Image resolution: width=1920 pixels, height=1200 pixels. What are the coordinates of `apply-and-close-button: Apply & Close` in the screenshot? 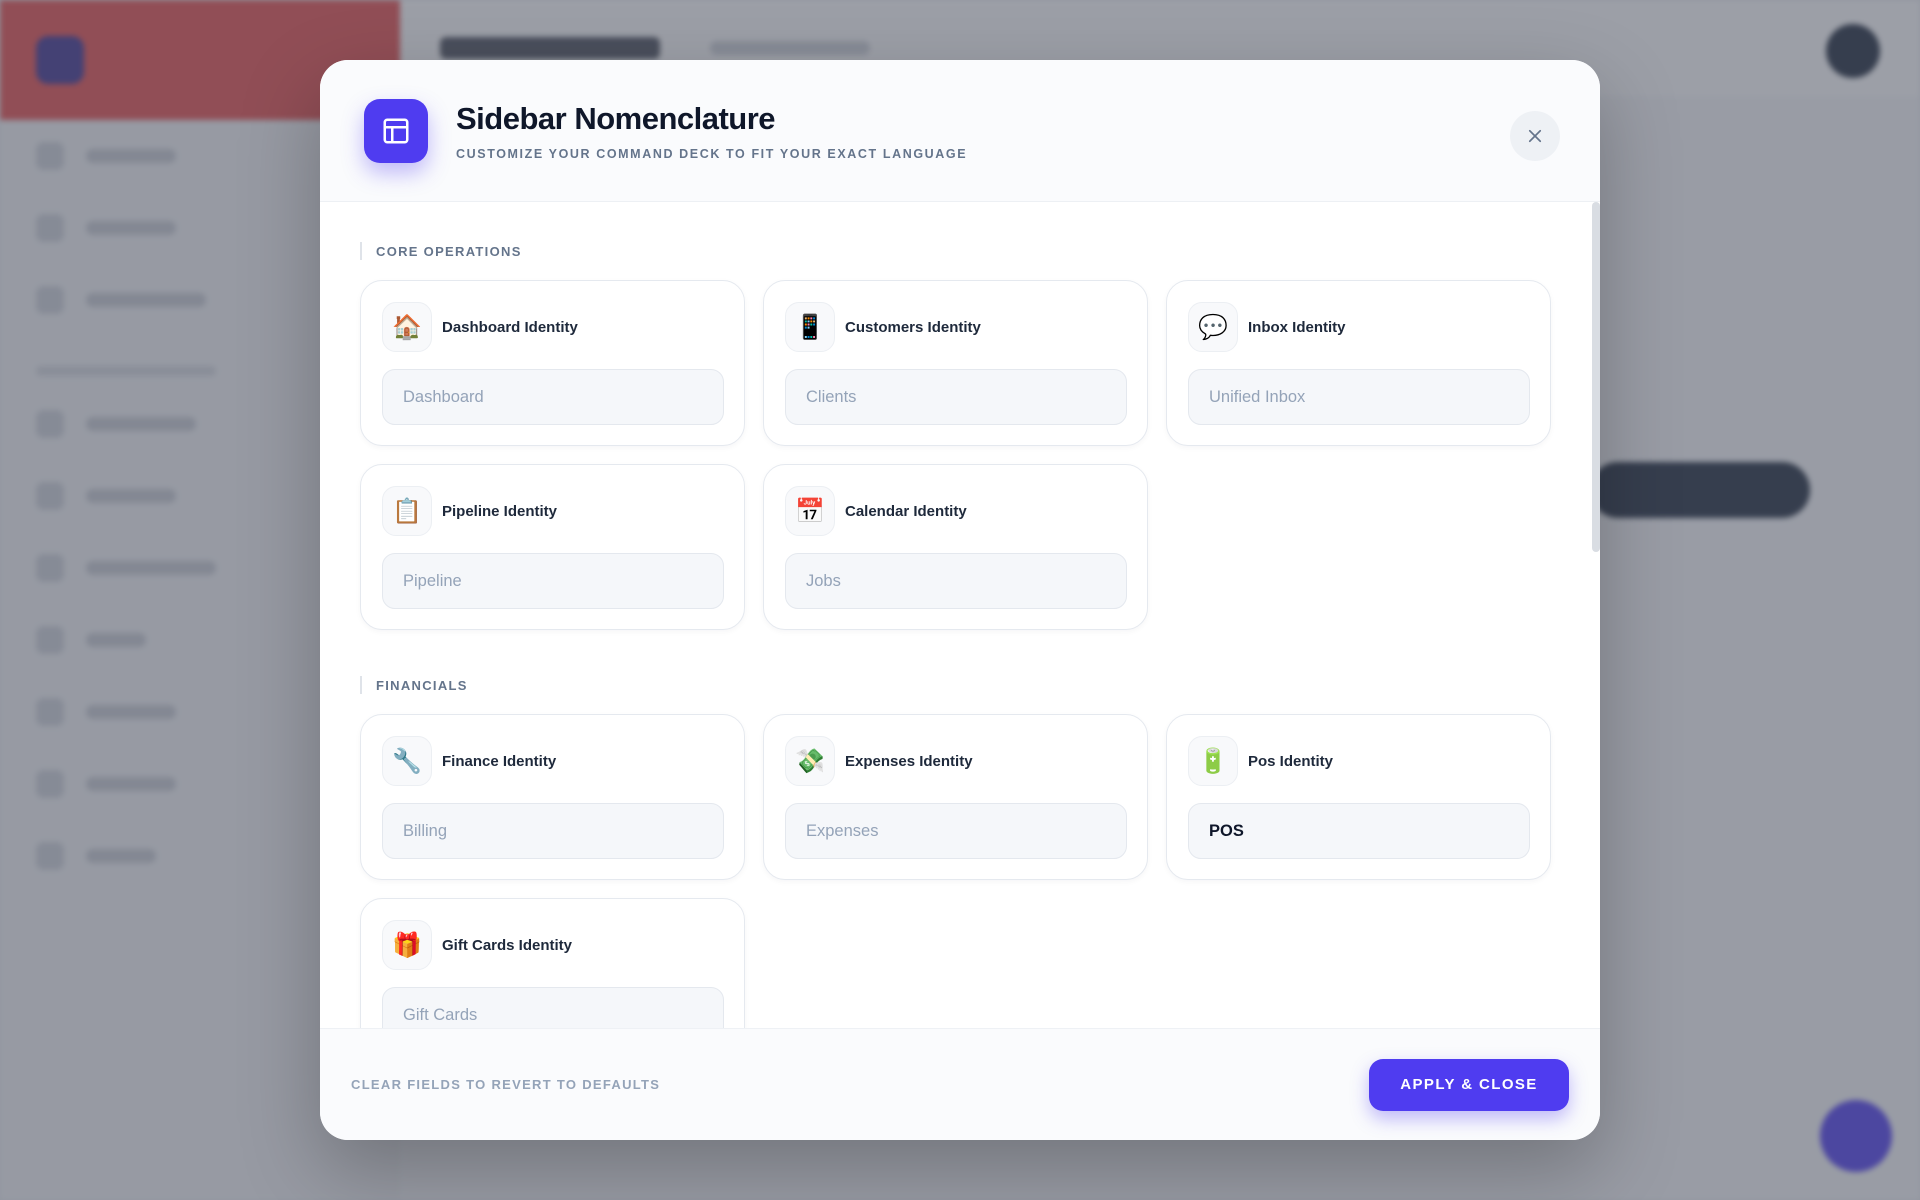 It's located at (1469, 1084).